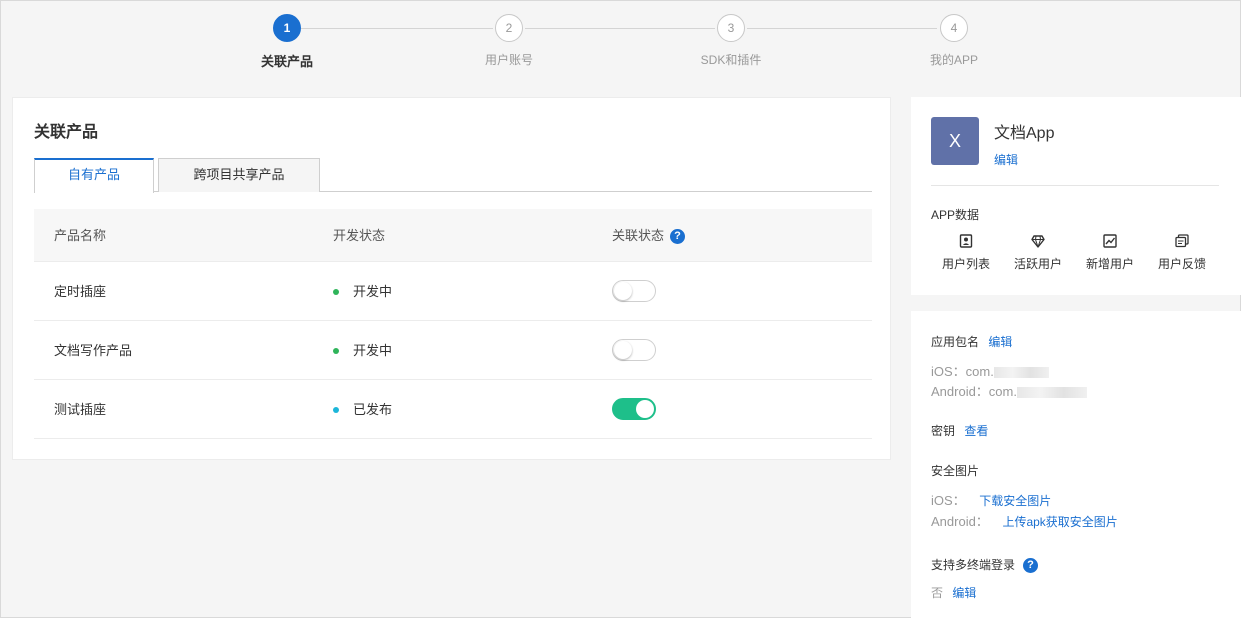 Image resolution: width=1241 pixels, height=618 pixels. What do you see at coordinates (80, 235) in the screenshot?
I see `header-product-name: 产品名称` at bounding box center [80, 235].